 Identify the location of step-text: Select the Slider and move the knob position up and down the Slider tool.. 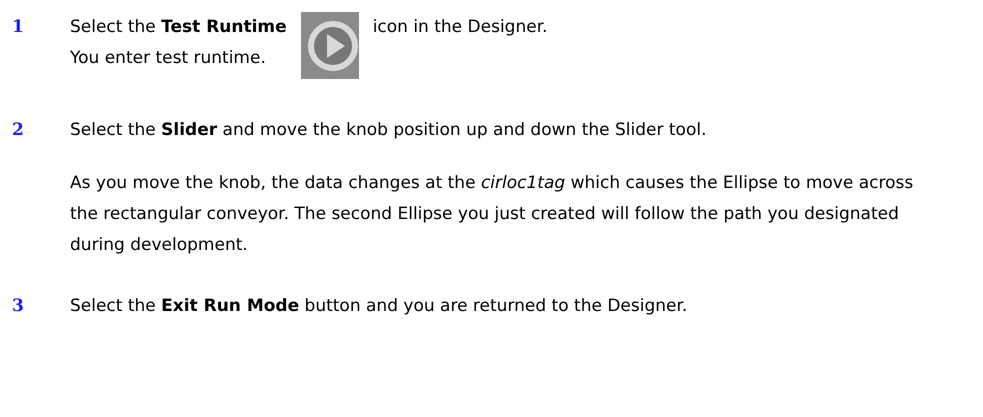
(389, 130).